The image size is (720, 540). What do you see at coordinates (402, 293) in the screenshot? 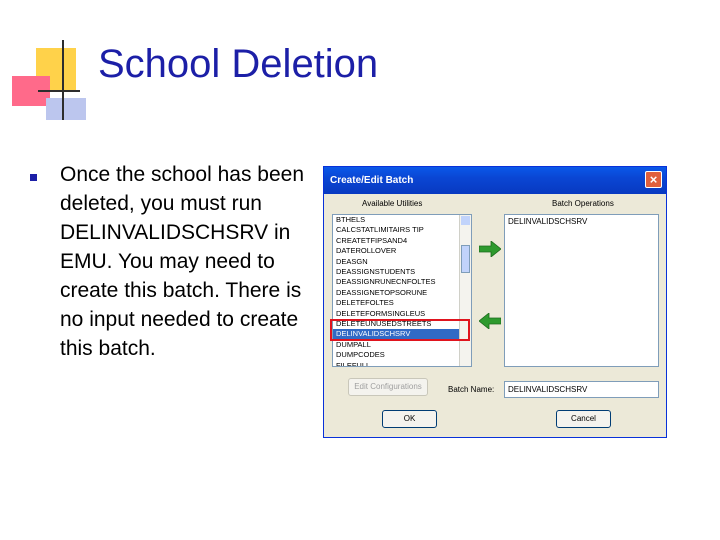
I see `utility-list-item: DEASSIGNETOPSORUNE` at bounding box center [402, 293].